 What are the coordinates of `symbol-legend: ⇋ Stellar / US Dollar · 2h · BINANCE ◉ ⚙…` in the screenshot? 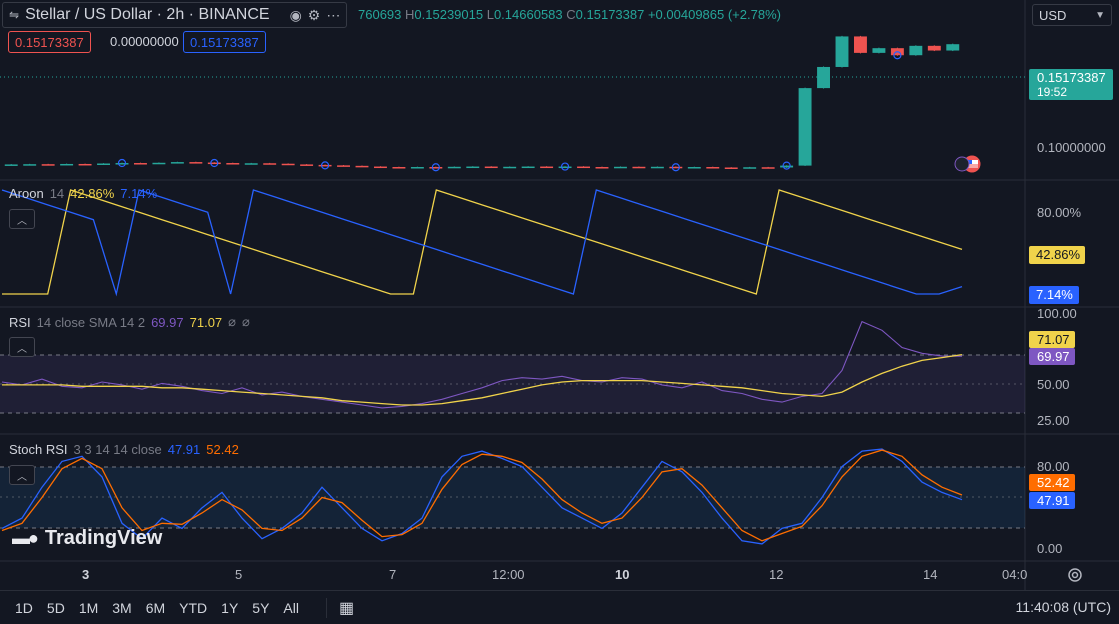 It's located at (175, 15).